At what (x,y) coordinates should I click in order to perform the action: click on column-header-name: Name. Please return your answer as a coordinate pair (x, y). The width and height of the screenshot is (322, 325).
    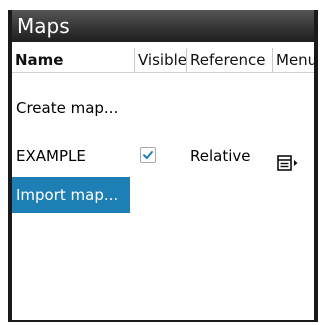
    Looking at the image, I should click on (73, 60).